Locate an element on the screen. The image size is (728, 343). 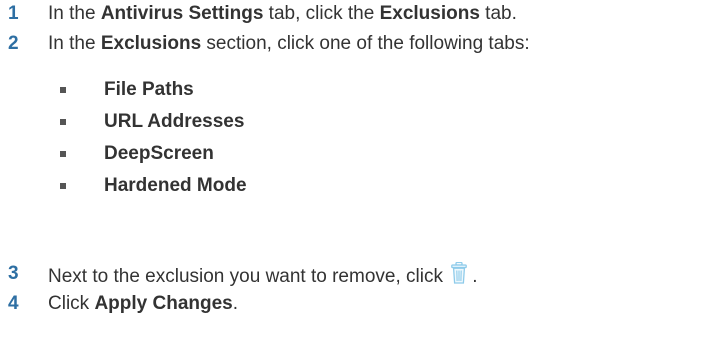
ui-term-apply-changes: Apply Changes is located at coordinates (163, 303).